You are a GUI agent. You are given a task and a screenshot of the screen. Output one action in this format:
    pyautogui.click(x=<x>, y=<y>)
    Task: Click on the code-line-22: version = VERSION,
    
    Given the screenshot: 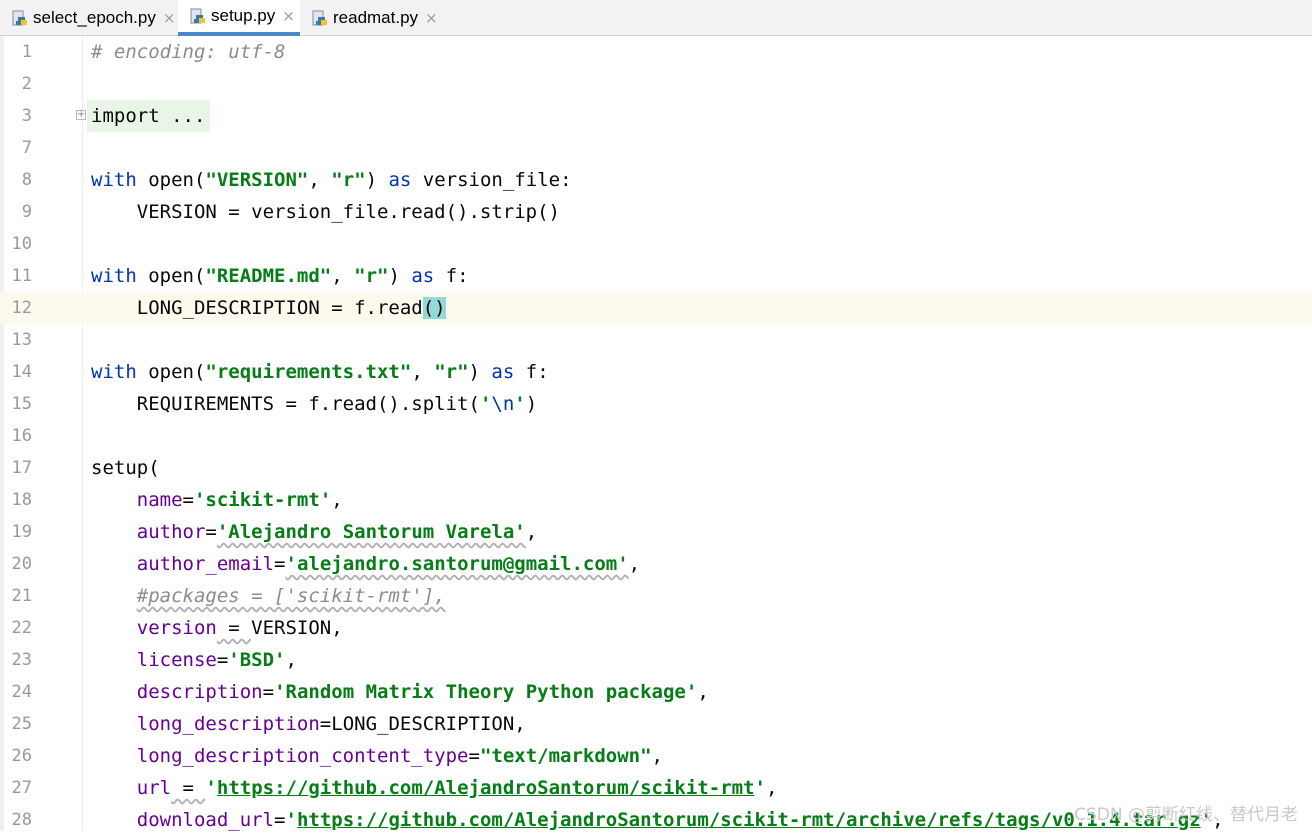 What is the action you would take?
    pyautogui.click(x=217, y=628)
    